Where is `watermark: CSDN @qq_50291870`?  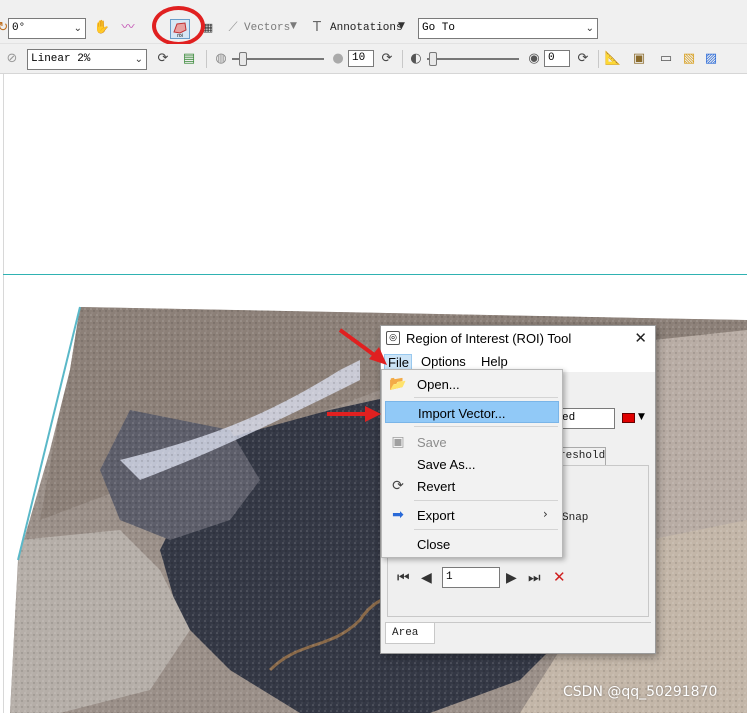
watermark: CSDN @qq_50291870 is located at coordinates (640, 692).